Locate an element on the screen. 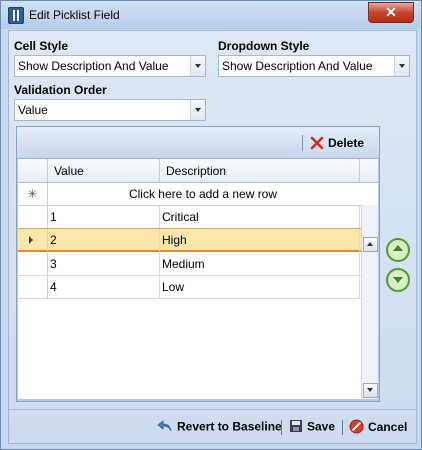 This screenshot has height=450, width=422. save-label: Save is located at coordinates (321, 426).